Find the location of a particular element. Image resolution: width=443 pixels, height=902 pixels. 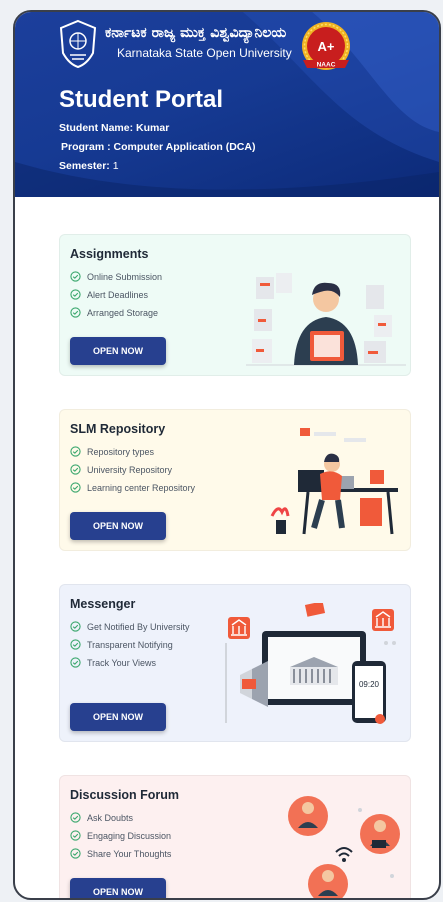

feature-label: Get Notified By University is located at coordinates (138, 626).